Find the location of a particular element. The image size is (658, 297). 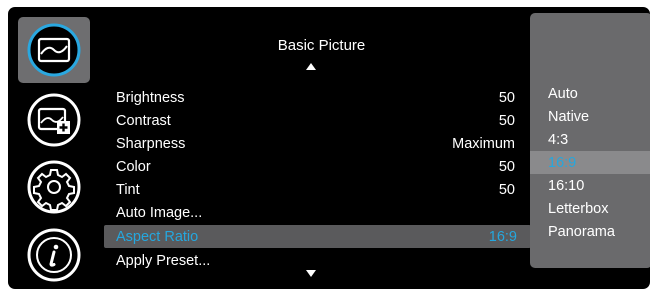

menu-item-label: Tint is located at coordinates (128, 189).